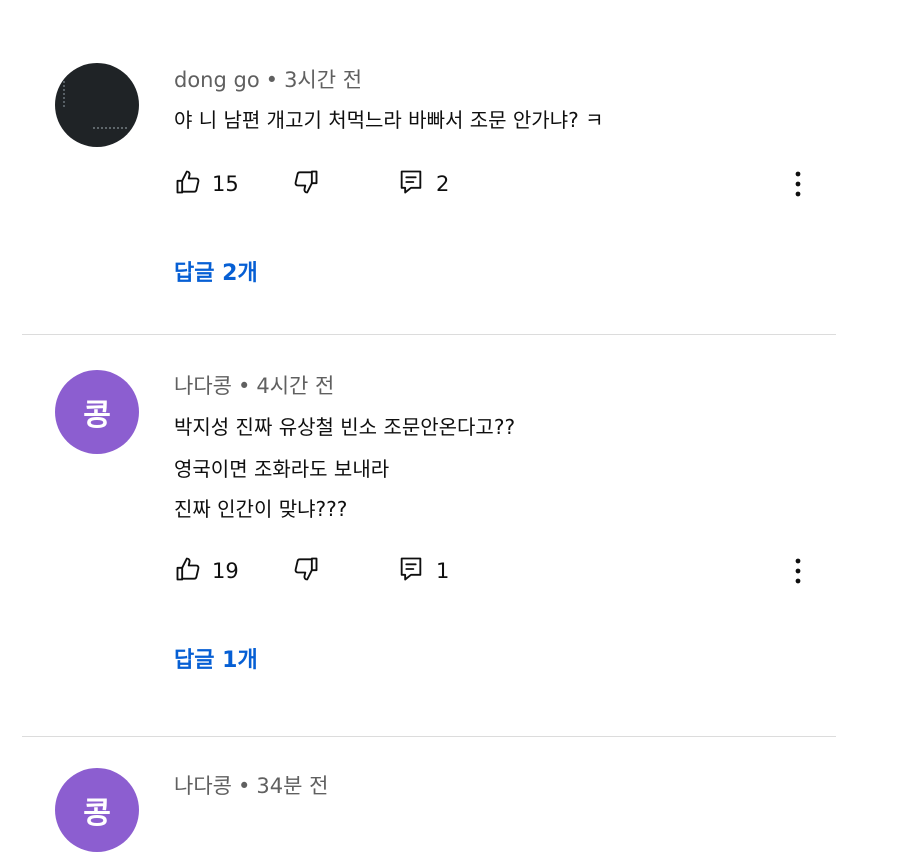 The height and width of the screenshot is (852, 900). What do you see at coordinates (494, 571) in the screenshot?
I see `comment-actions: 19 1` at bounding box center [494, 571].